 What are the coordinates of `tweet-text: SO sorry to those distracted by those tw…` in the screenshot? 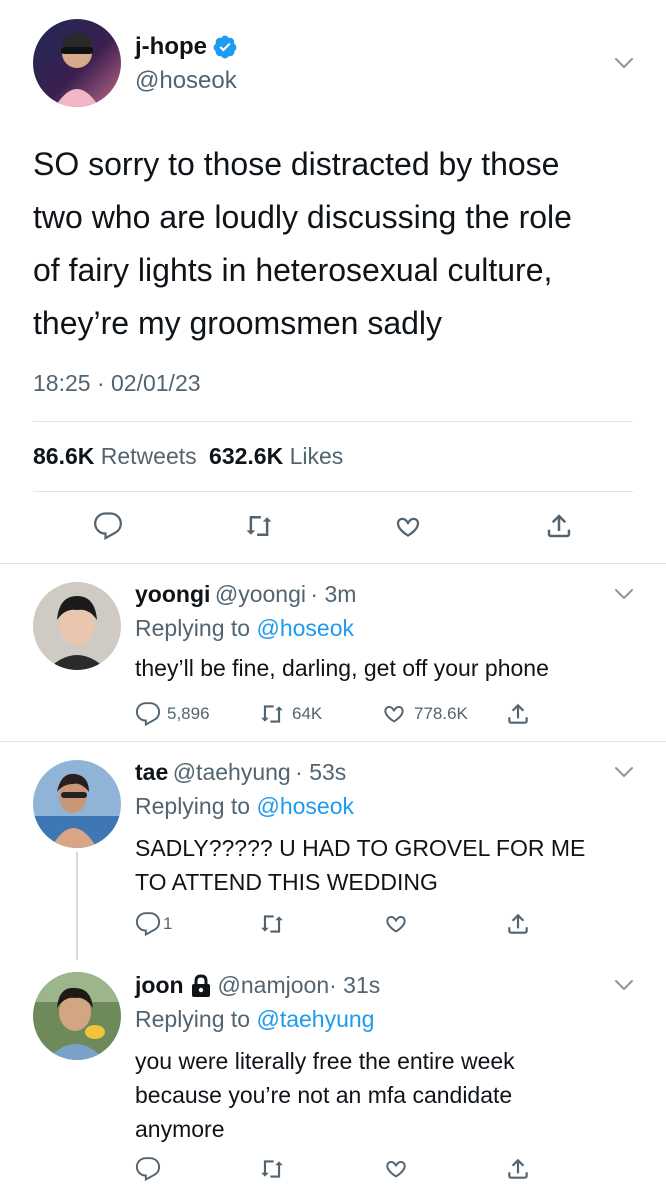 It's located at (302, 244).